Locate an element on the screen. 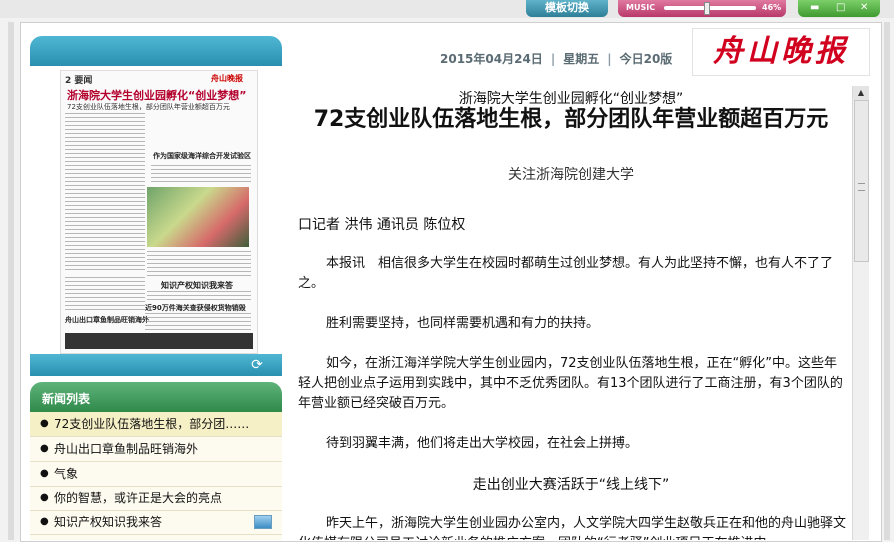 The height and width of the screenshot is (542, 894). issue-page-count: 今日20版 is located at coordinates (646, 59).